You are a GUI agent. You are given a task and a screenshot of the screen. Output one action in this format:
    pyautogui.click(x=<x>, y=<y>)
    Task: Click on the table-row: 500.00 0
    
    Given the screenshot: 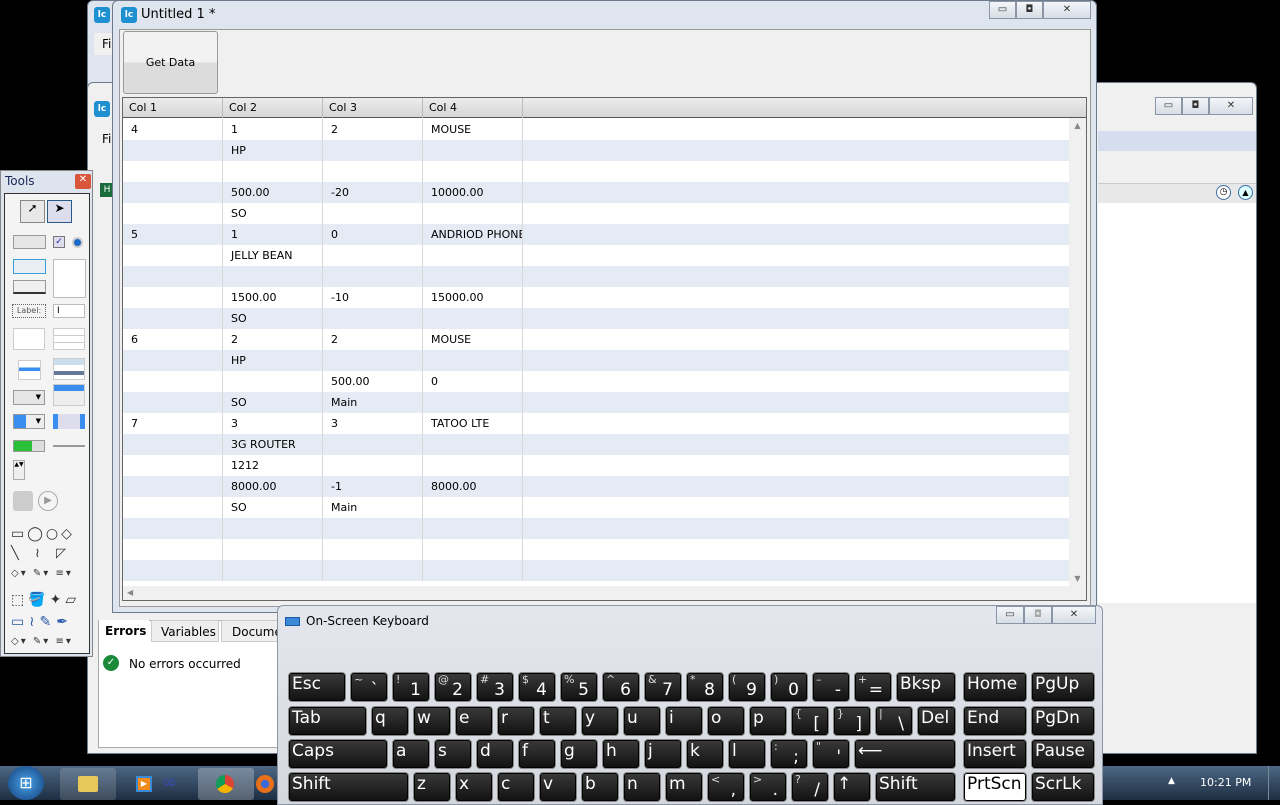 What is the action you would take?
    pyautogui.click(x=596, y=381)
    